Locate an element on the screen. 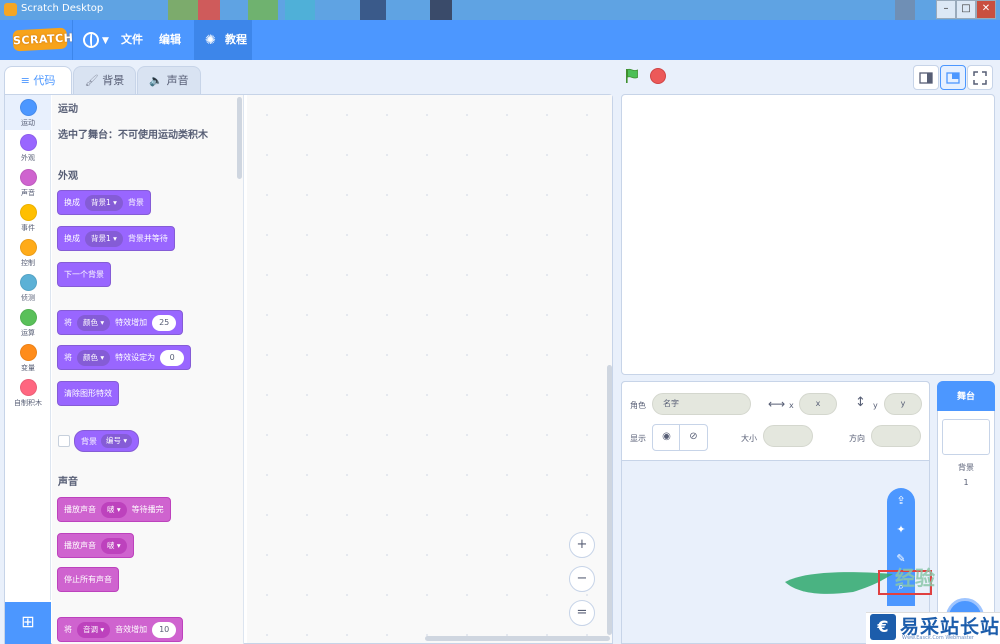 The height and width of the screenshot is (644, 1000). number-input: 0 is located at coordinates (172, 357).